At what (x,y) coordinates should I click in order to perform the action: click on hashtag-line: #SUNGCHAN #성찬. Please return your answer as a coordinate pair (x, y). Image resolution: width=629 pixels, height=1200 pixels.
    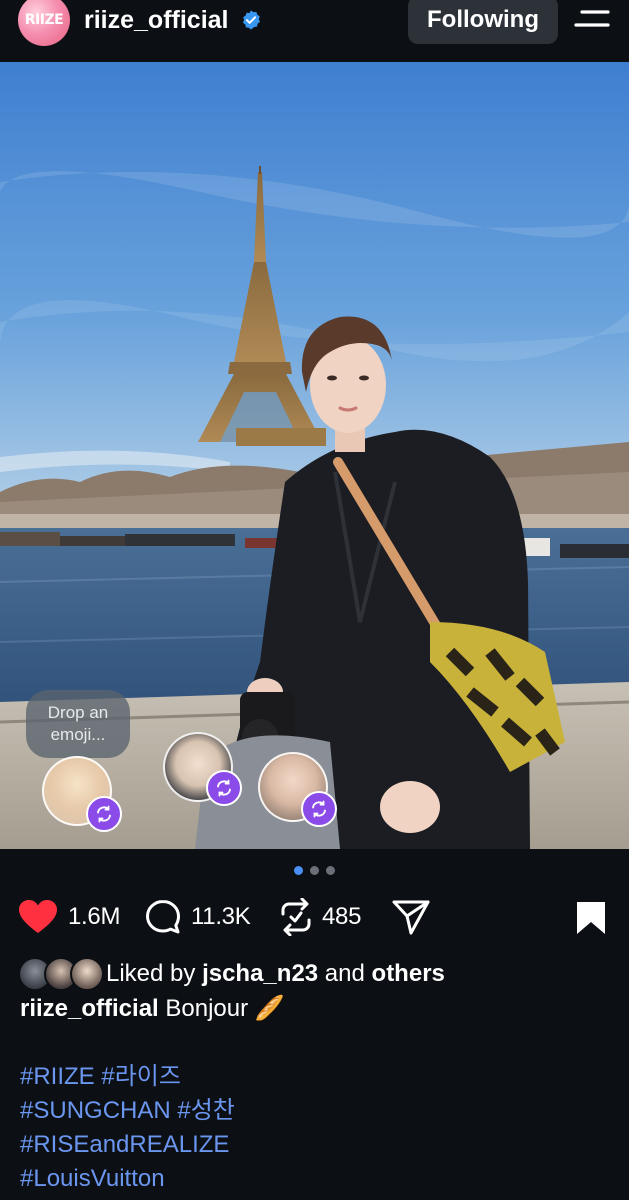
    Looking at the image, I should click on (320, 1111).